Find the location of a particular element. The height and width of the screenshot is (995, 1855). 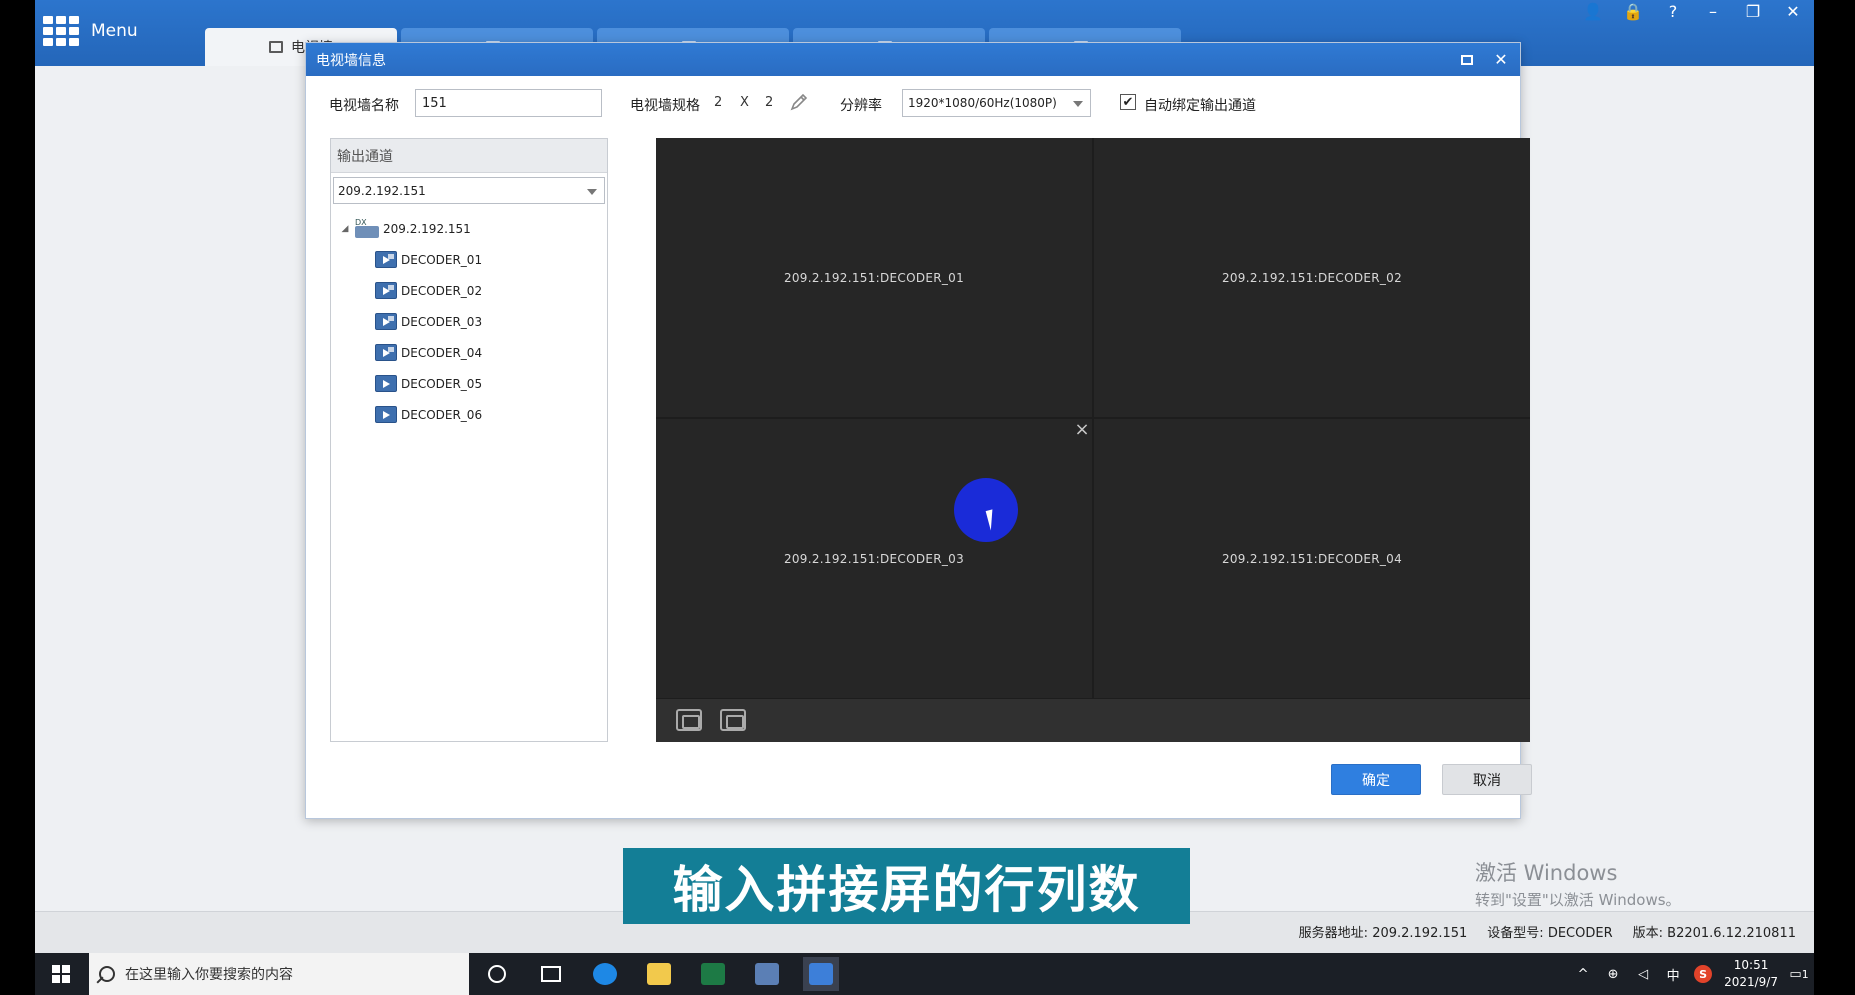

times-sign: X is located at coordinates (744, 102).